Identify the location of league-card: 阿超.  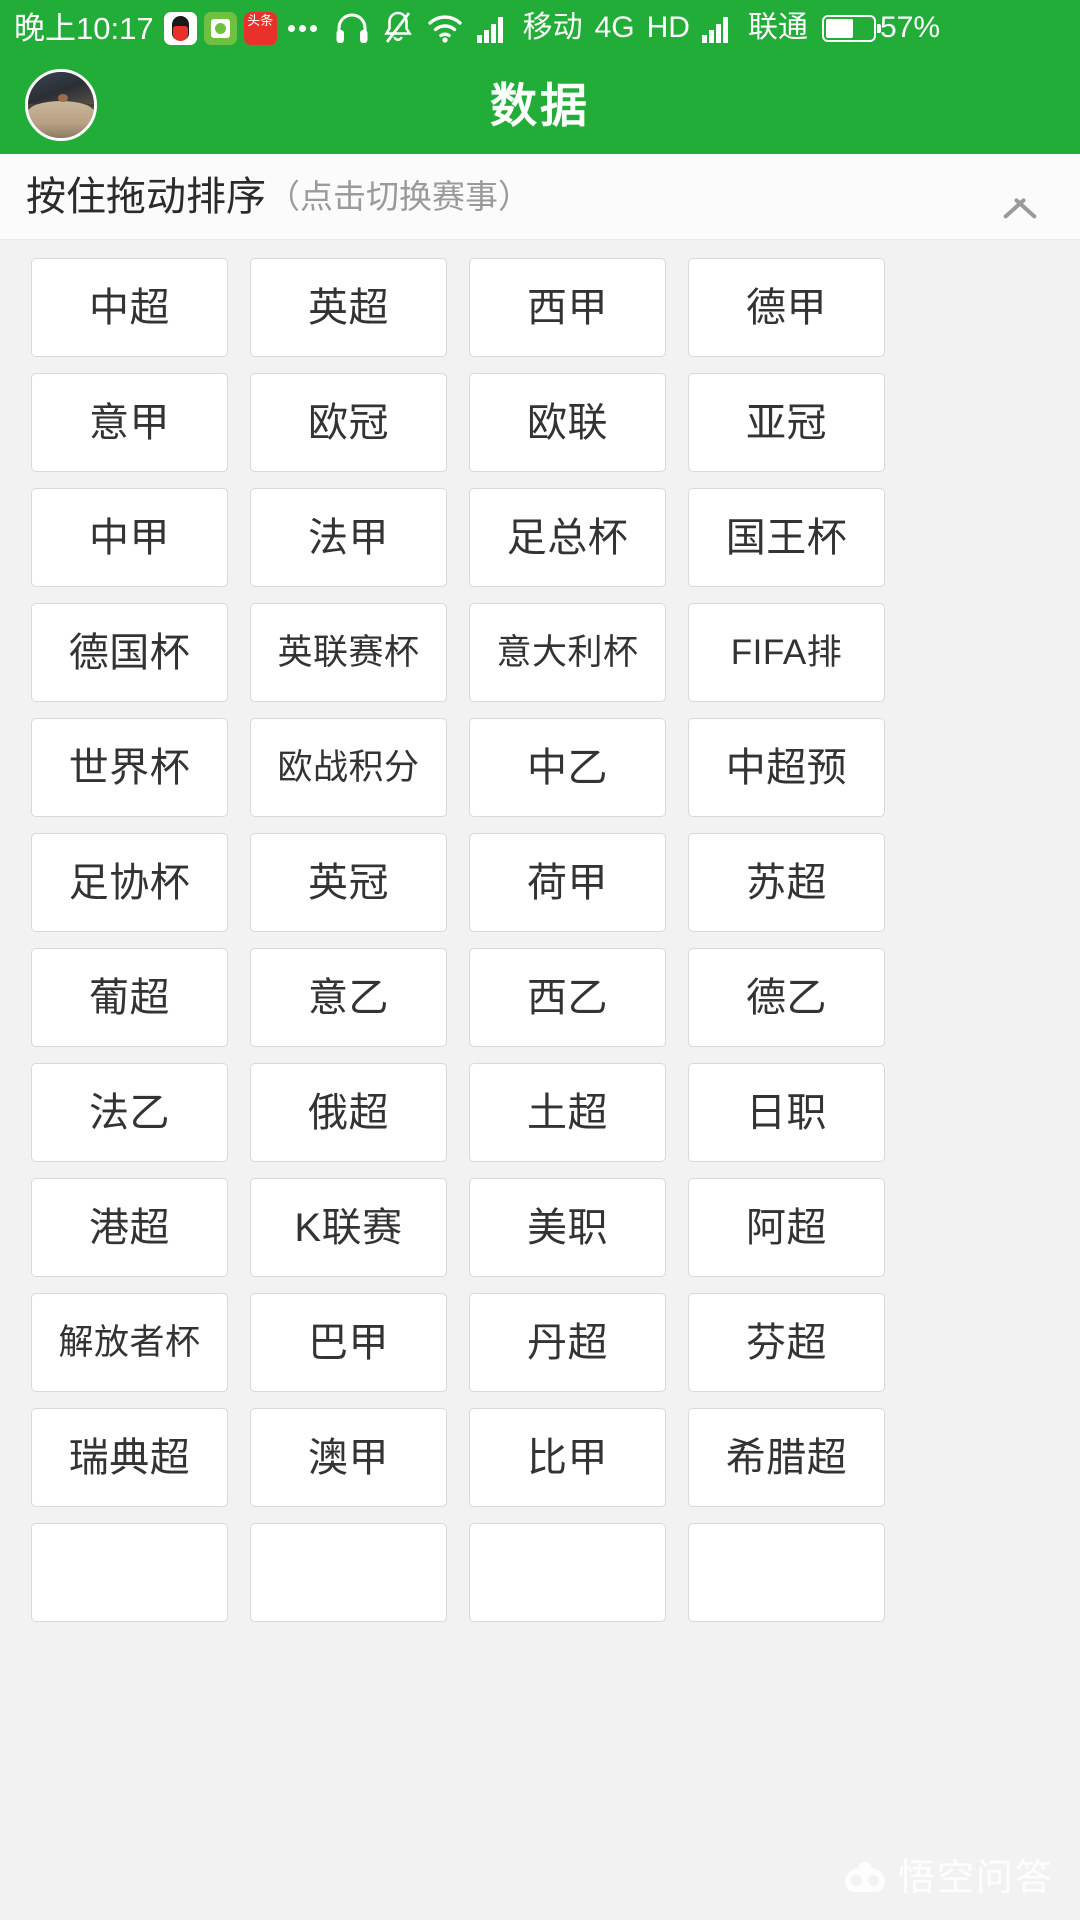
(786, 1227).